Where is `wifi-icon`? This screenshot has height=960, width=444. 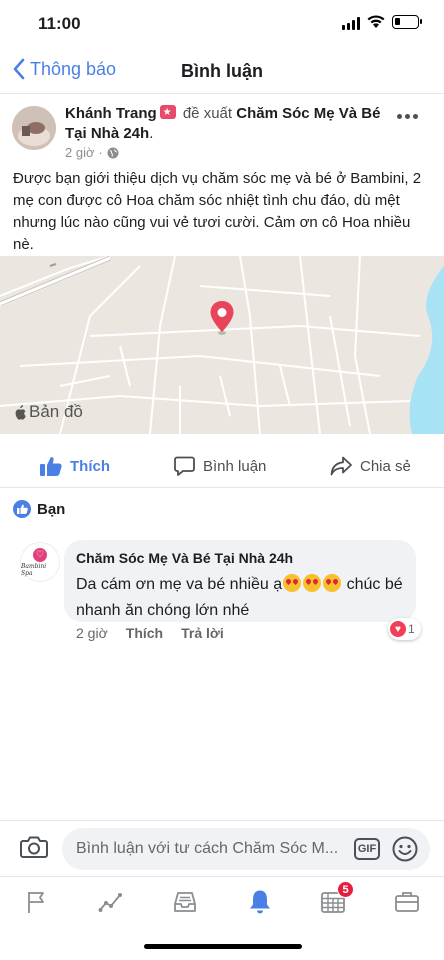 wifi-icon is located at coordinates (376, 21).